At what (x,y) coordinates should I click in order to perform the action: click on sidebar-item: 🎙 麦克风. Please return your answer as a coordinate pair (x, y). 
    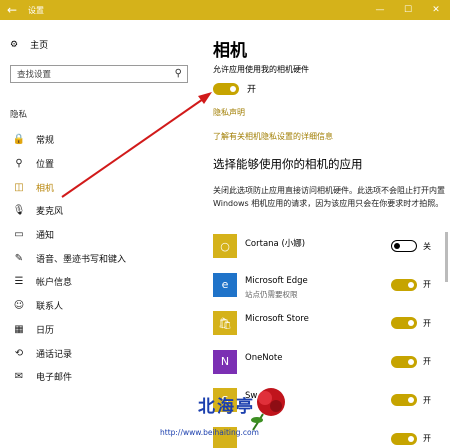
    Looking at the image, I should click on (100, 211).